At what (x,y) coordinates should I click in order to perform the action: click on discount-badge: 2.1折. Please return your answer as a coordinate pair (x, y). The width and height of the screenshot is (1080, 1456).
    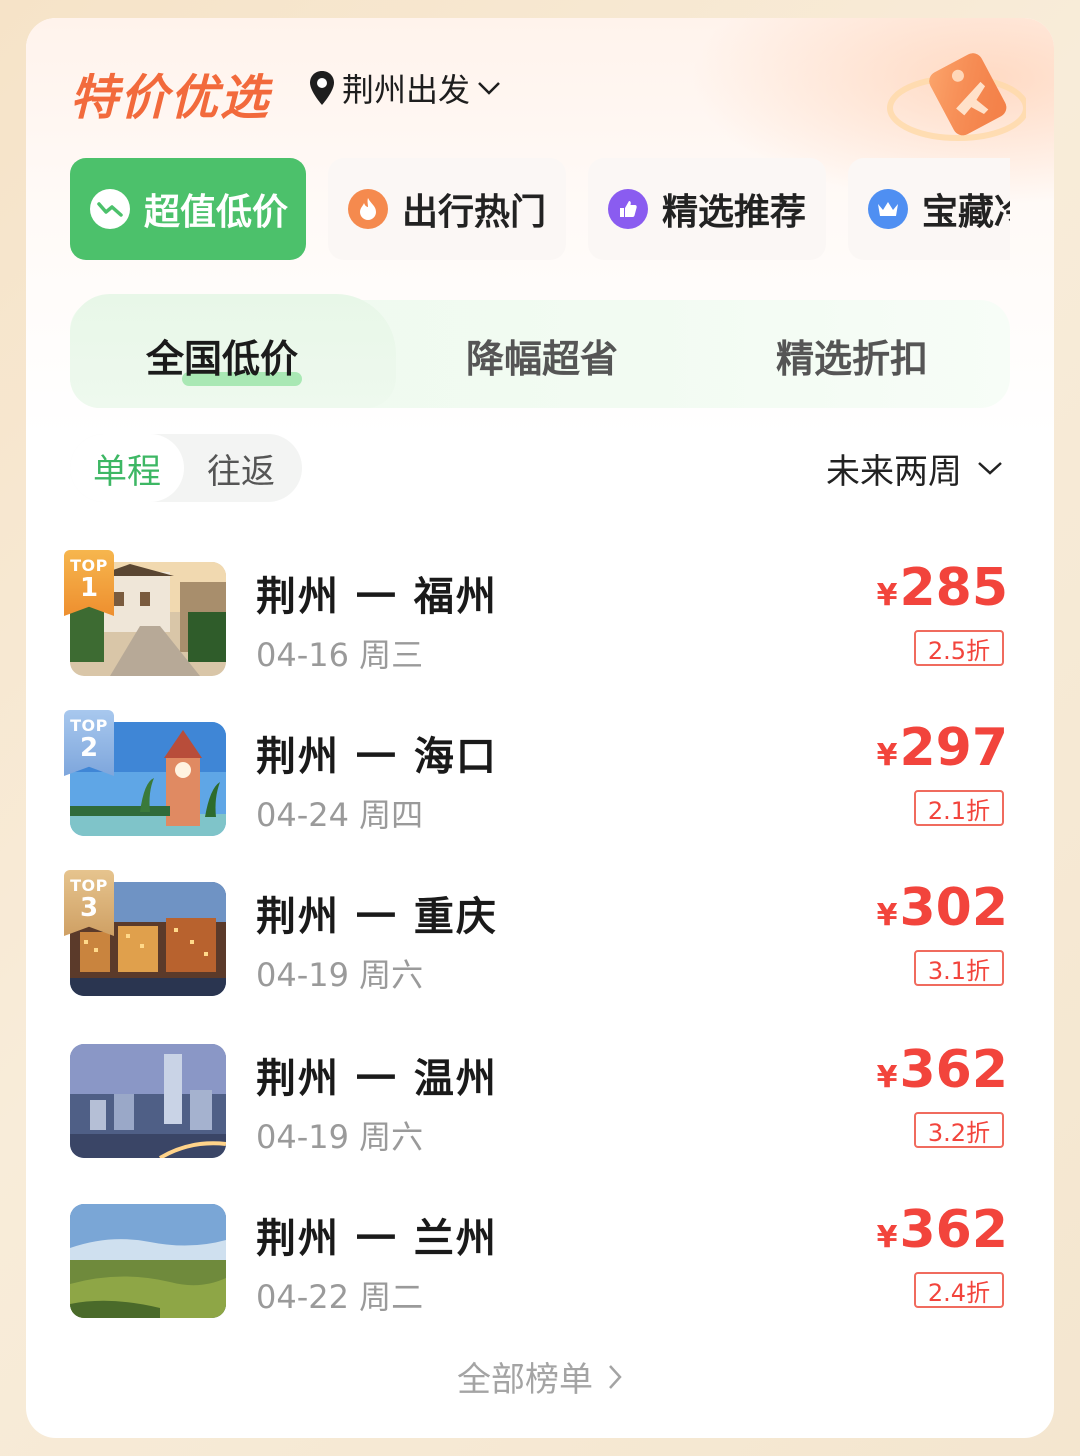
    Looking at the image, I should click on (959, 808).